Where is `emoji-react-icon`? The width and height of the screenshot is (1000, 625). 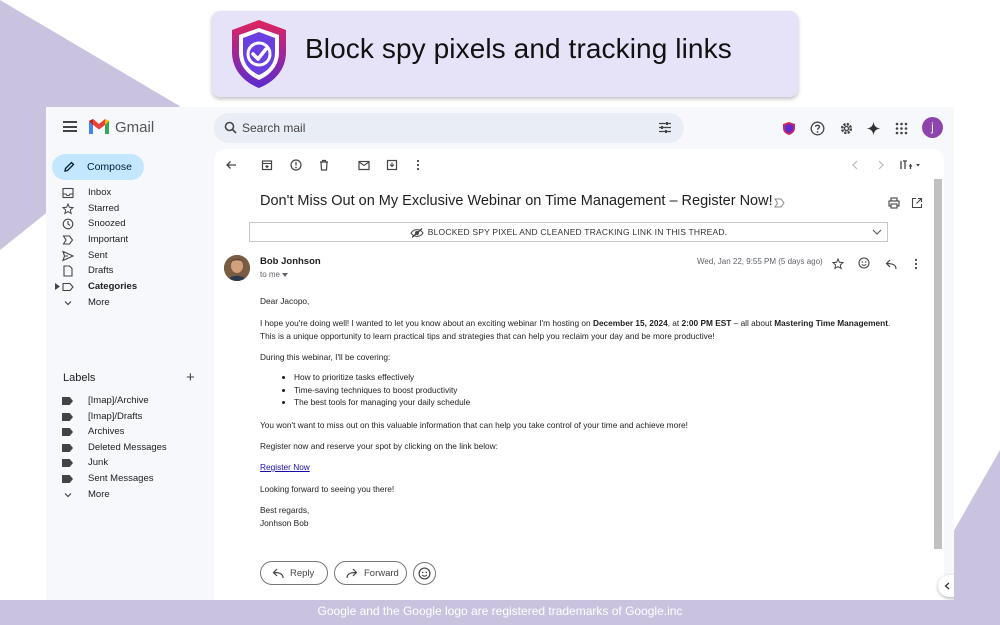
emoji-react-icon is located at coordinates (864, 265).